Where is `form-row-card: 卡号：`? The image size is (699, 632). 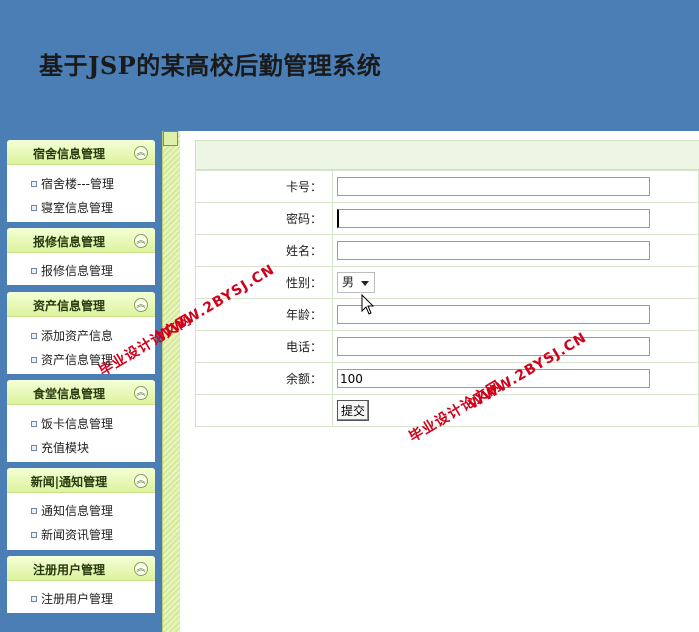
form-row-card: 卡号： is located at coordinates (447, 186).